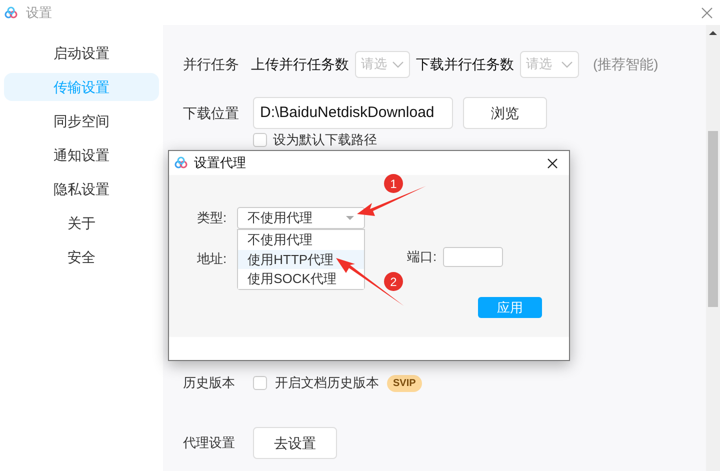 Image resolution: width=720 pixels, height=471 pixels. I want to click on browse-button: 浏览, so click(505, 113).